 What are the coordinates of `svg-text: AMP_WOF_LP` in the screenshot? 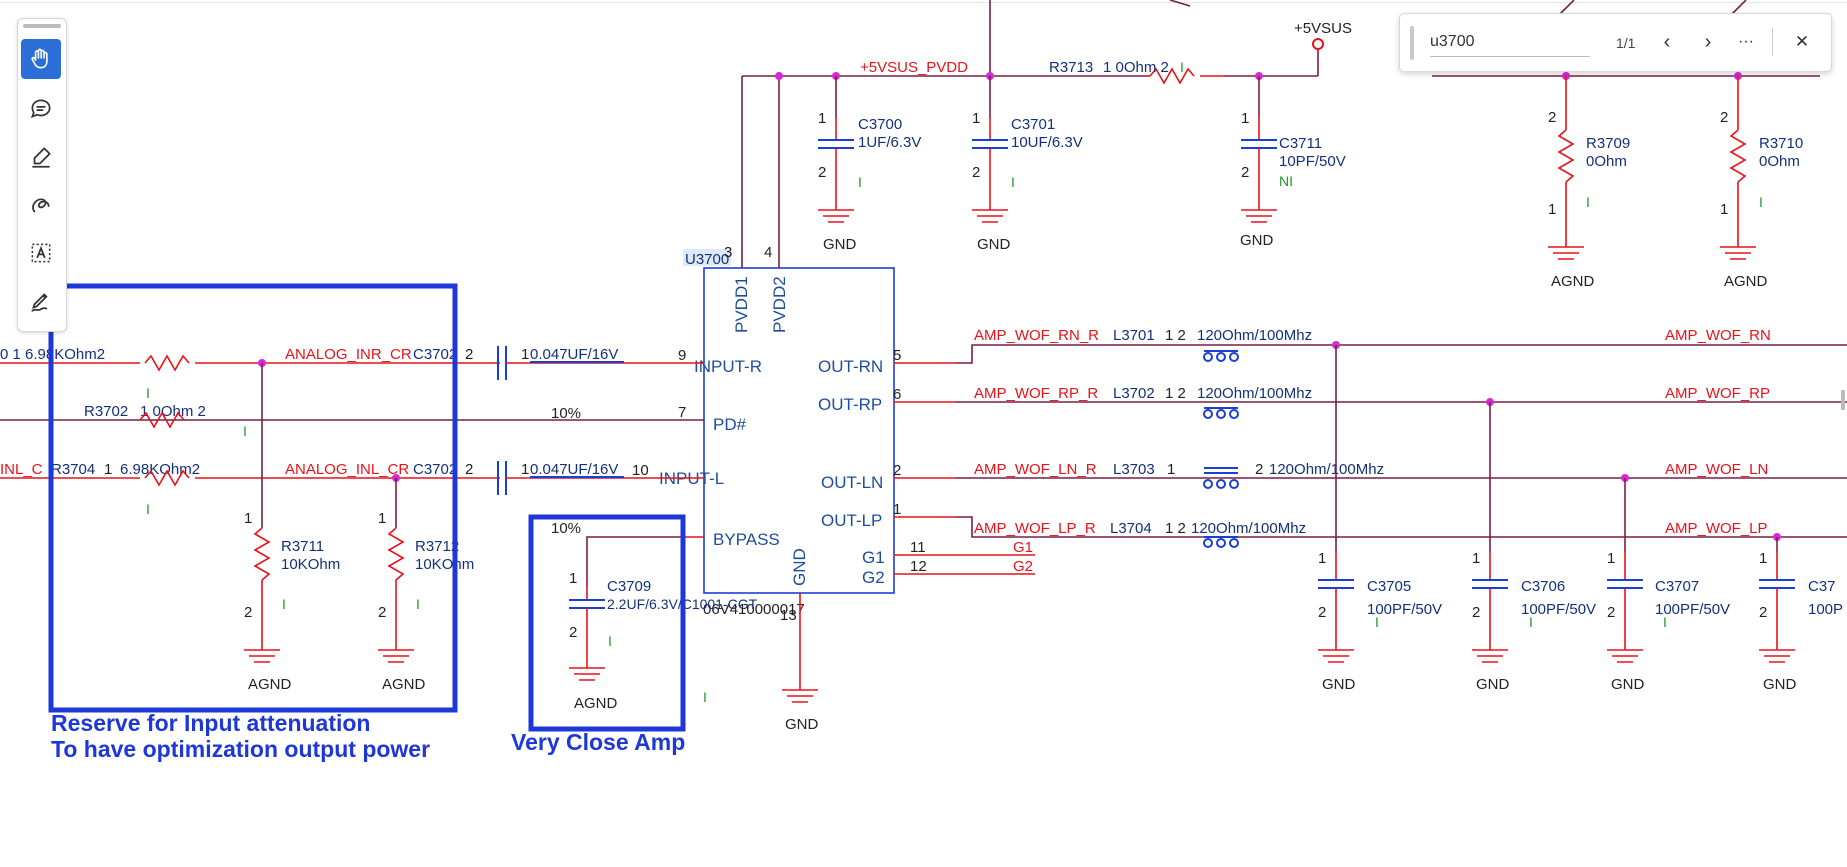 It's located at (1716, 528).